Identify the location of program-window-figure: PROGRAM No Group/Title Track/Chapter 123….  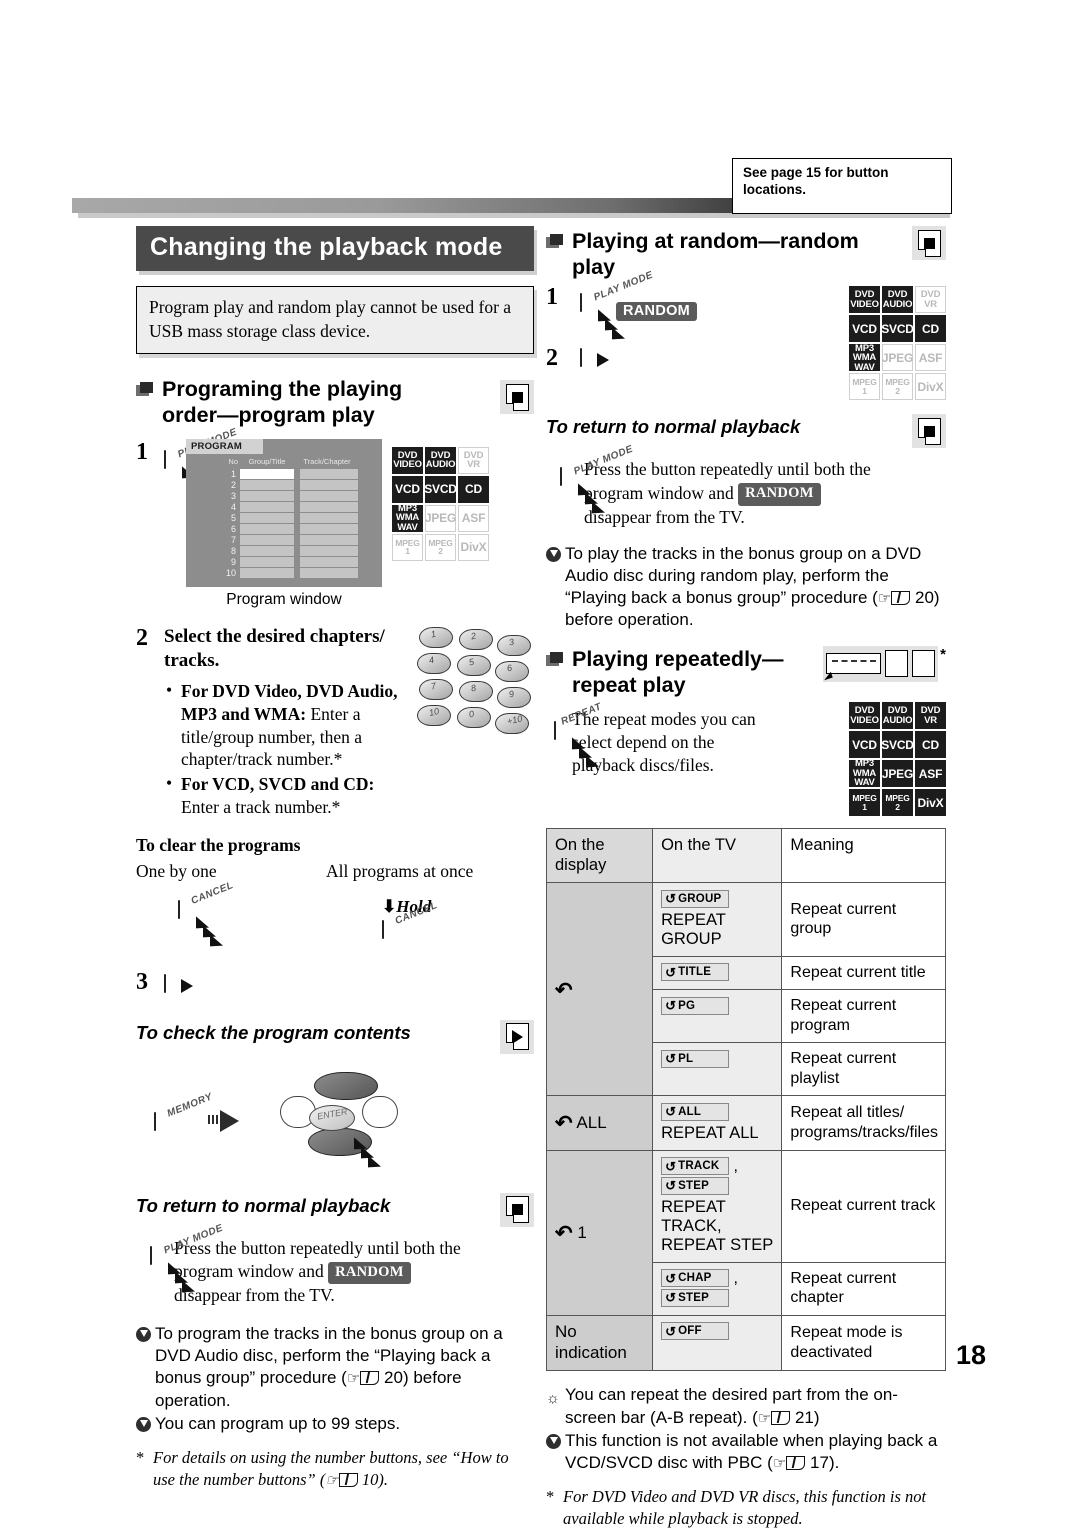
(284, 523).